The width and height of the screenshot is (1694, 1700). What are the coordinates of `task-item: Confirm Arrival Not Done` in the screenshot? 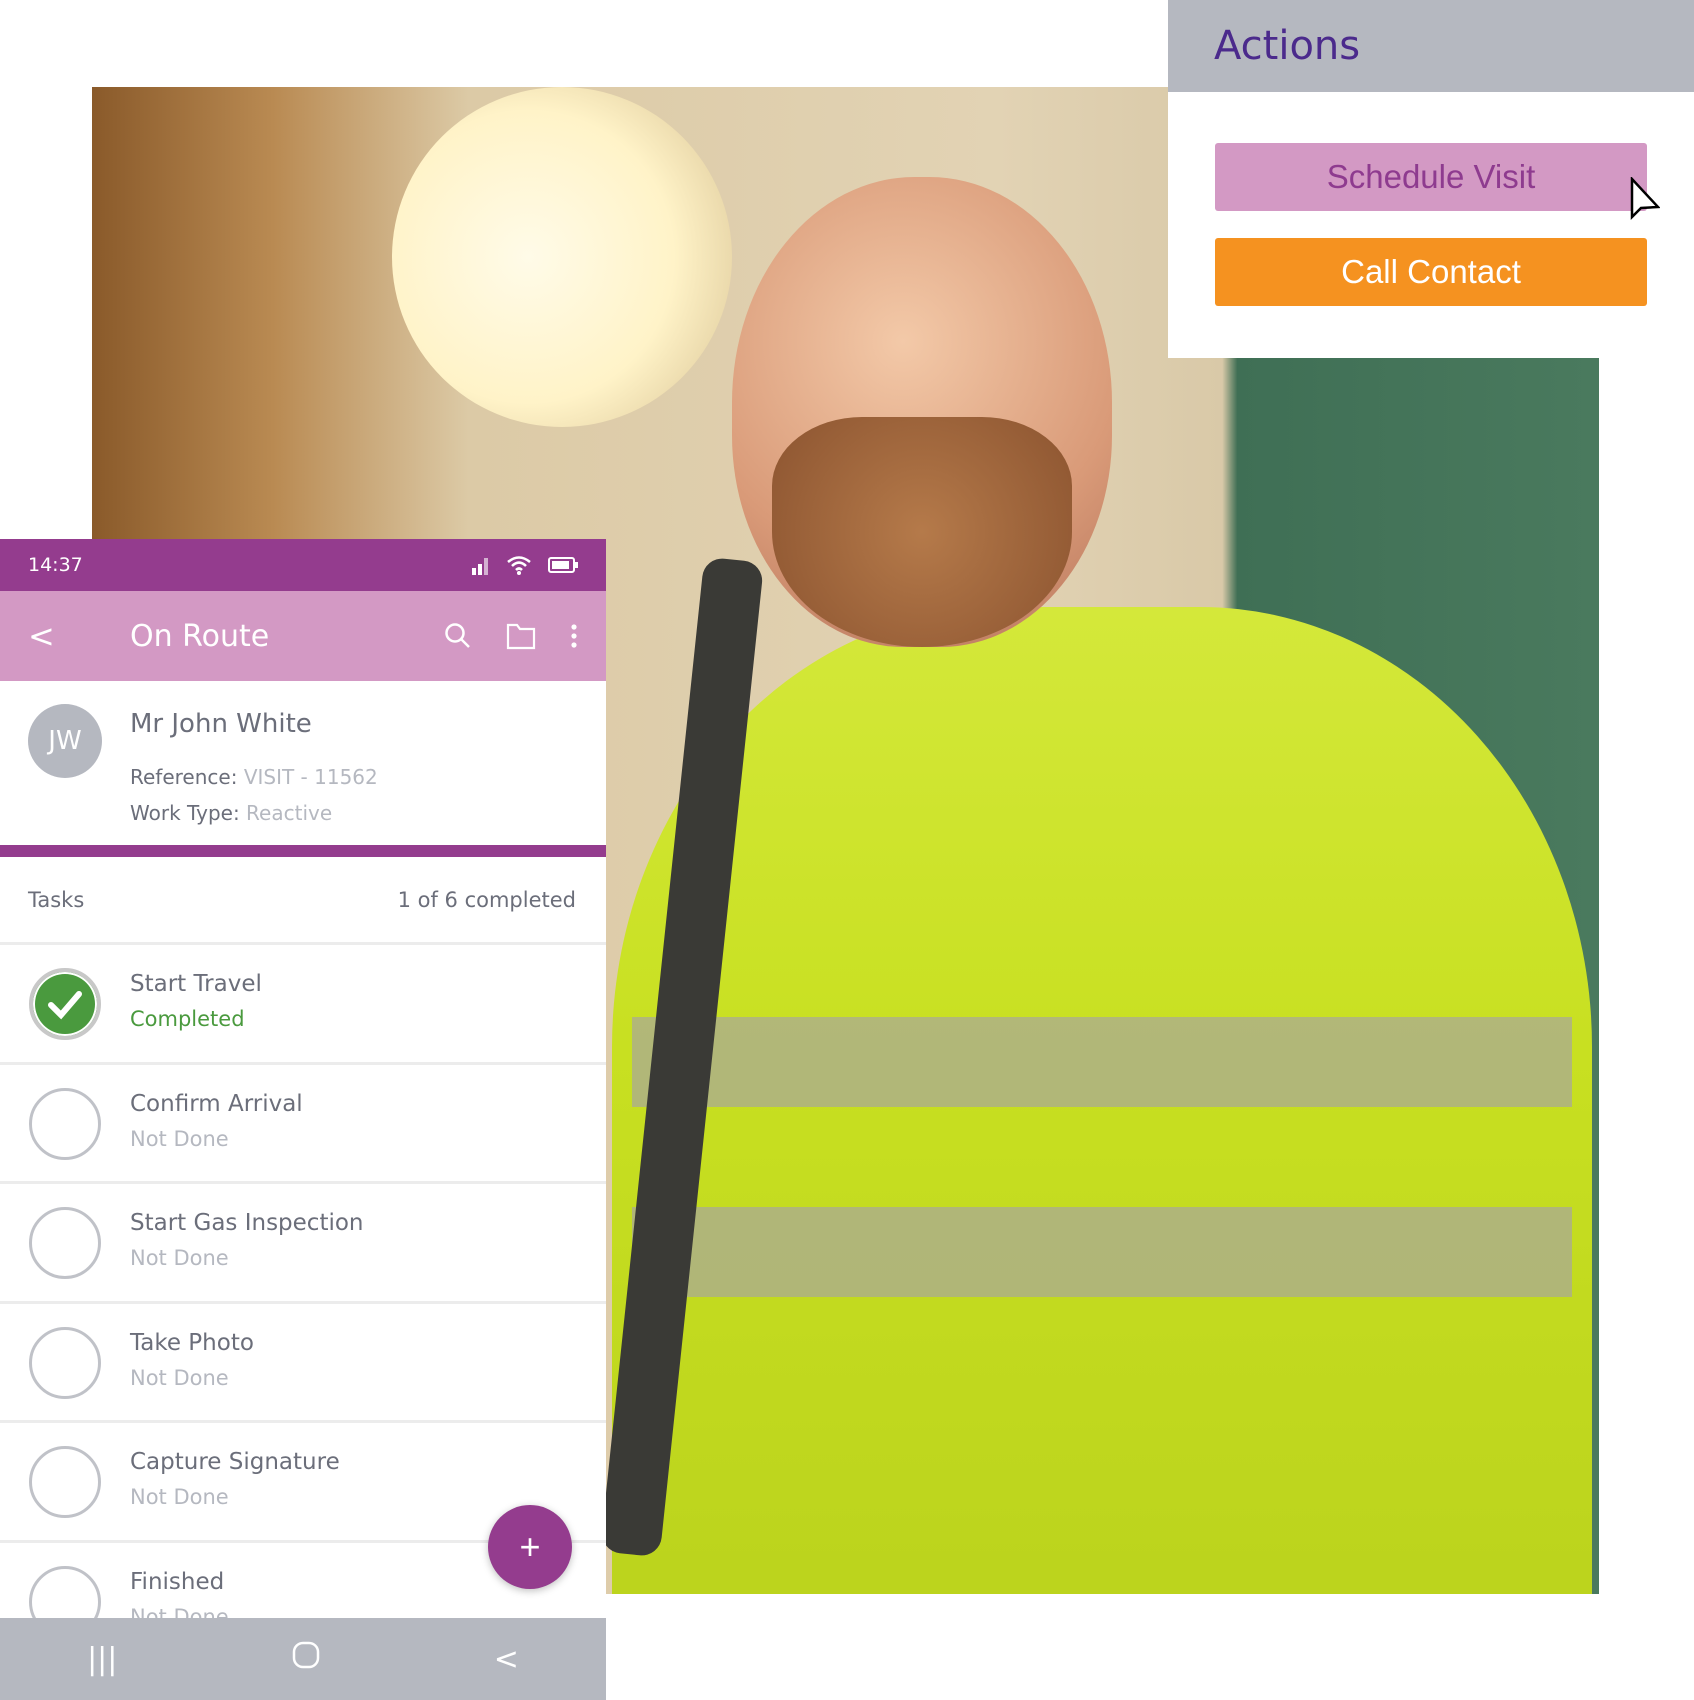 It's located at (303, 1124).